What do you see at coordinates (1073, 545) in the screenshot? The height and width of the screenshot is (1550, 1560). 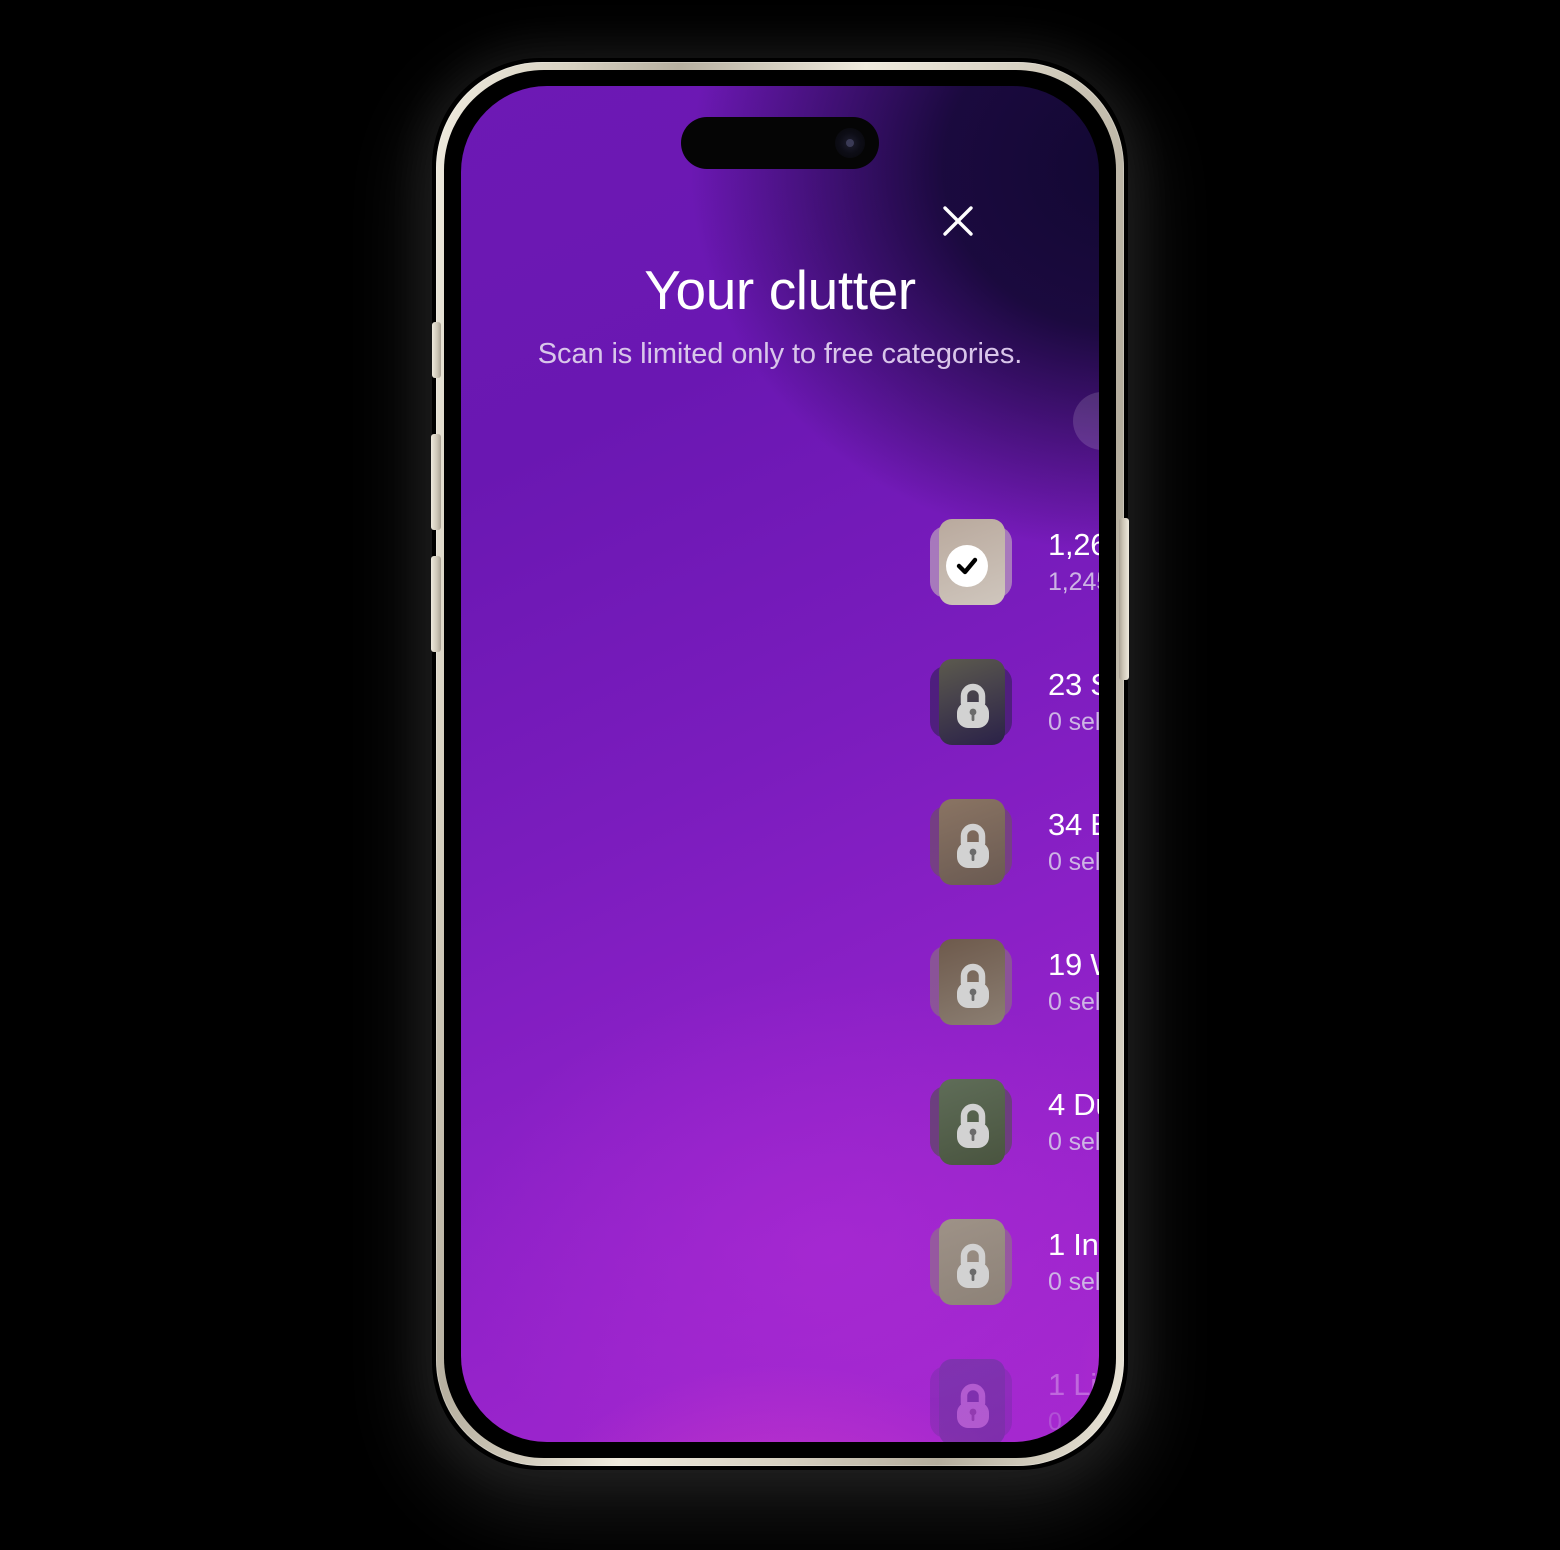 I see `category-title: 1,266 Screenshots` at bounding box center [1073, 545].